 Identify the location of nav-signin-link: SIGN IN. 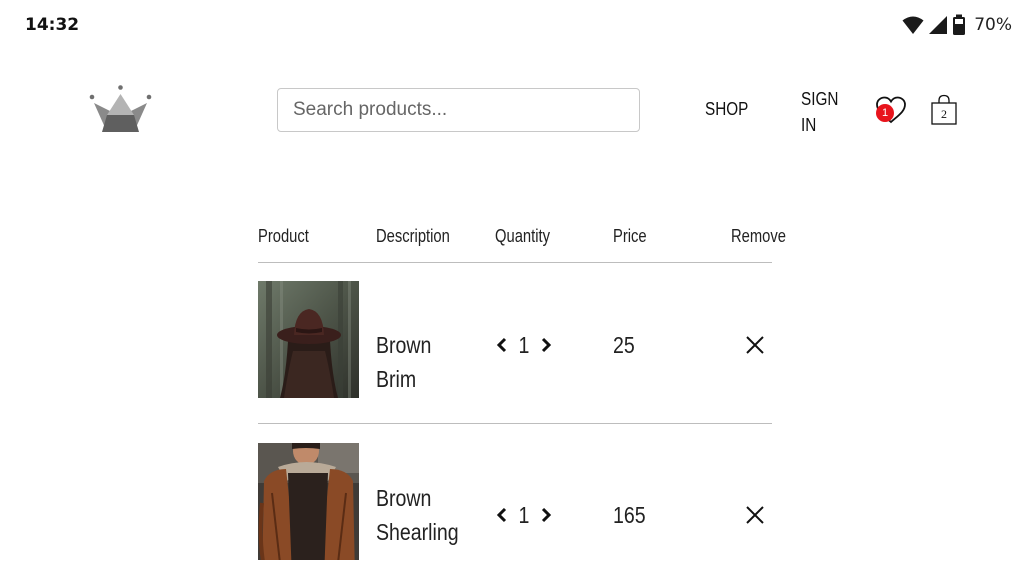
(822, 112).